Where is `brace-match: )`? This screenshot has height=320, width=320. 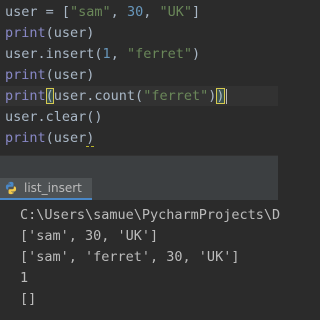
brace-match: ) is located at coordinates (220, 96).